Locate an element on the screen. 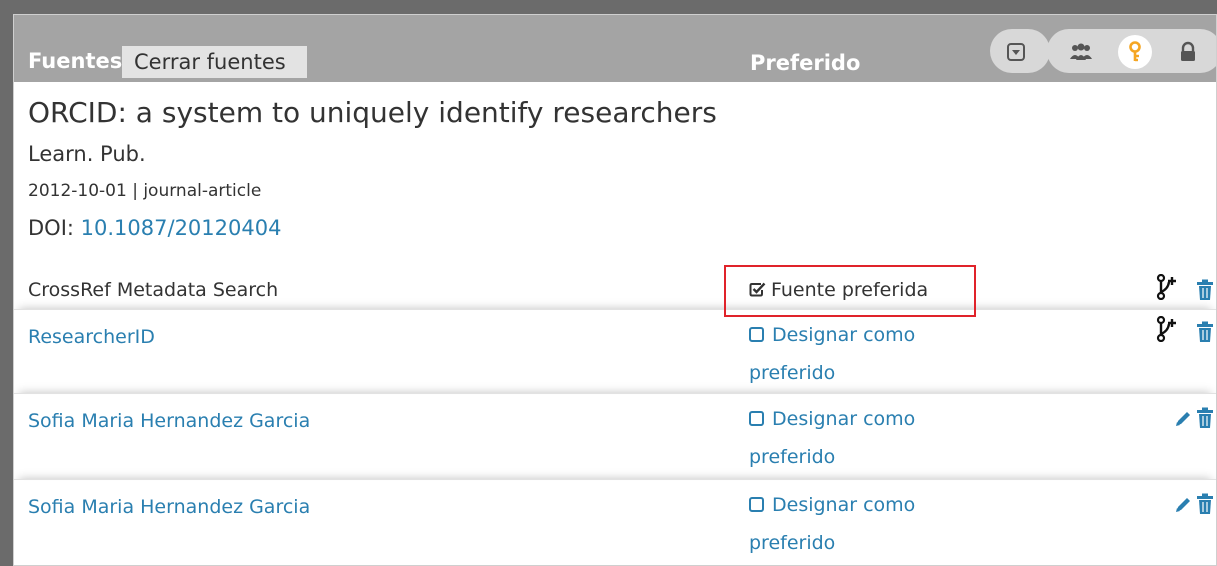 This screenshot has height=566, width=1217. source-name: CrossRef Metadata Search is located at coordinates (153, 290).